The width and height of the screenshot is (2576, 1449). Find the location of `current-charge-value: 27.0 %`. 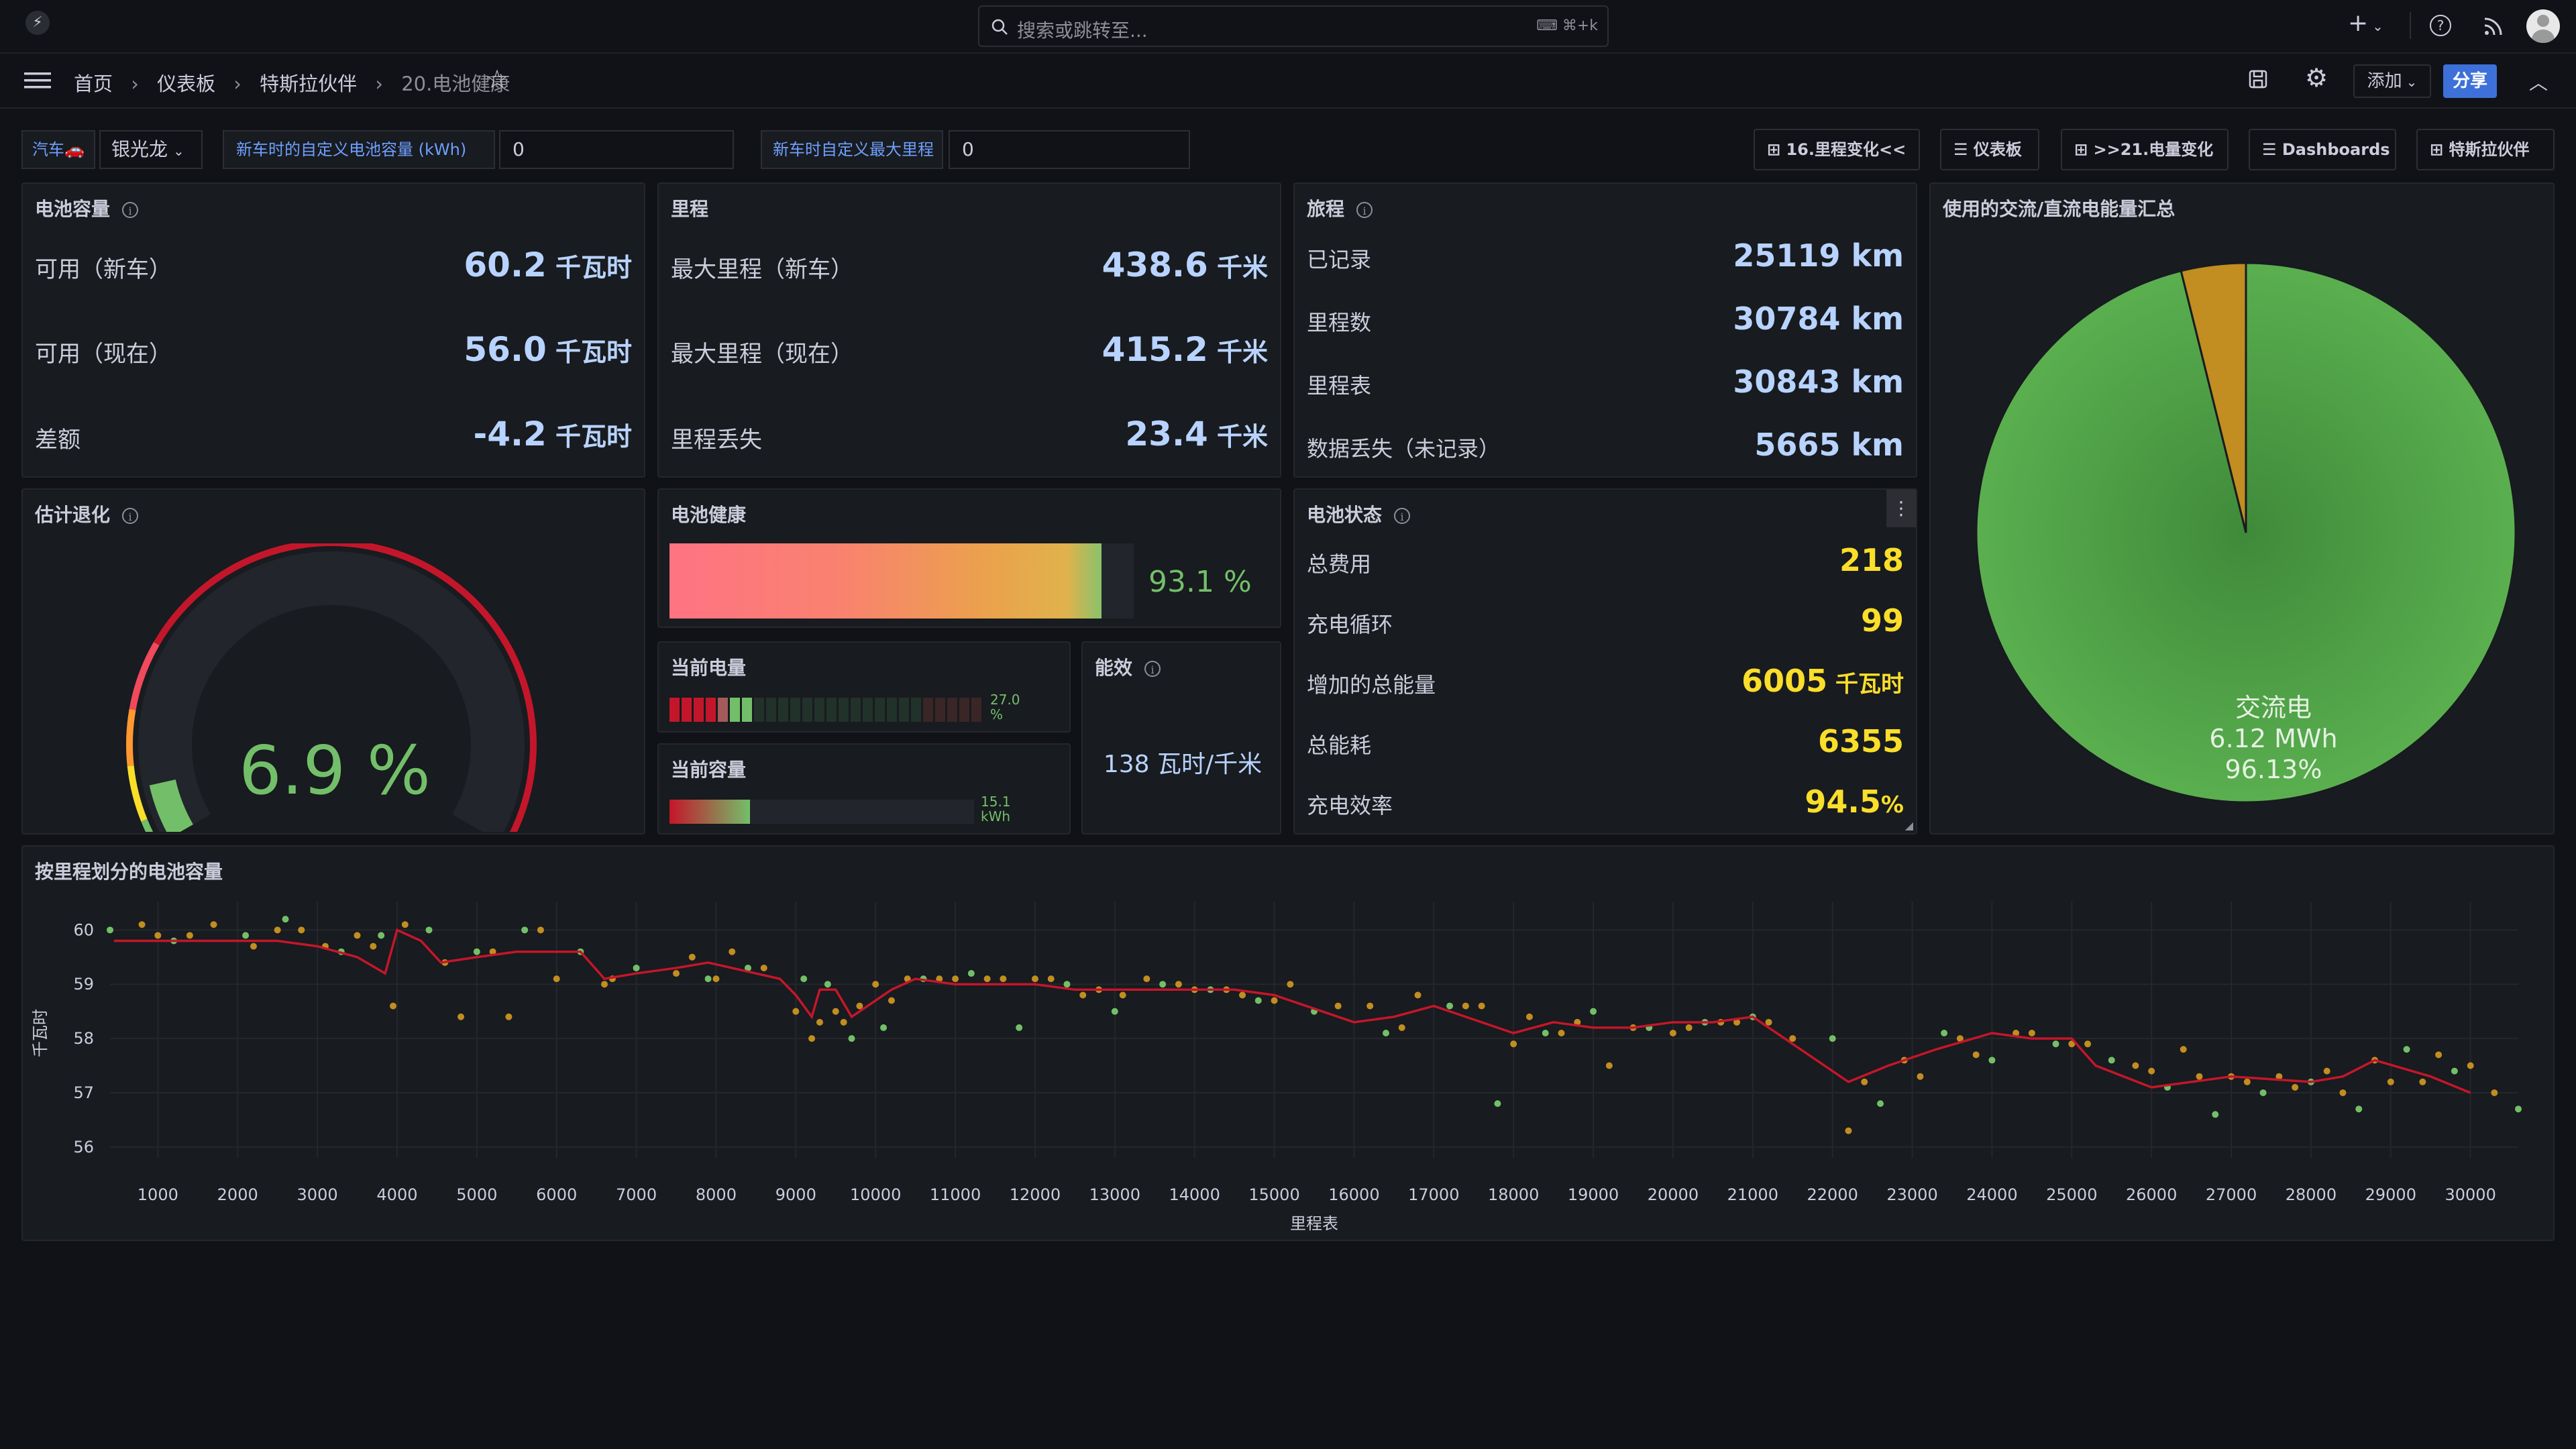

current-charge-value: 27.0 % is located at coordinates (1005, 707).